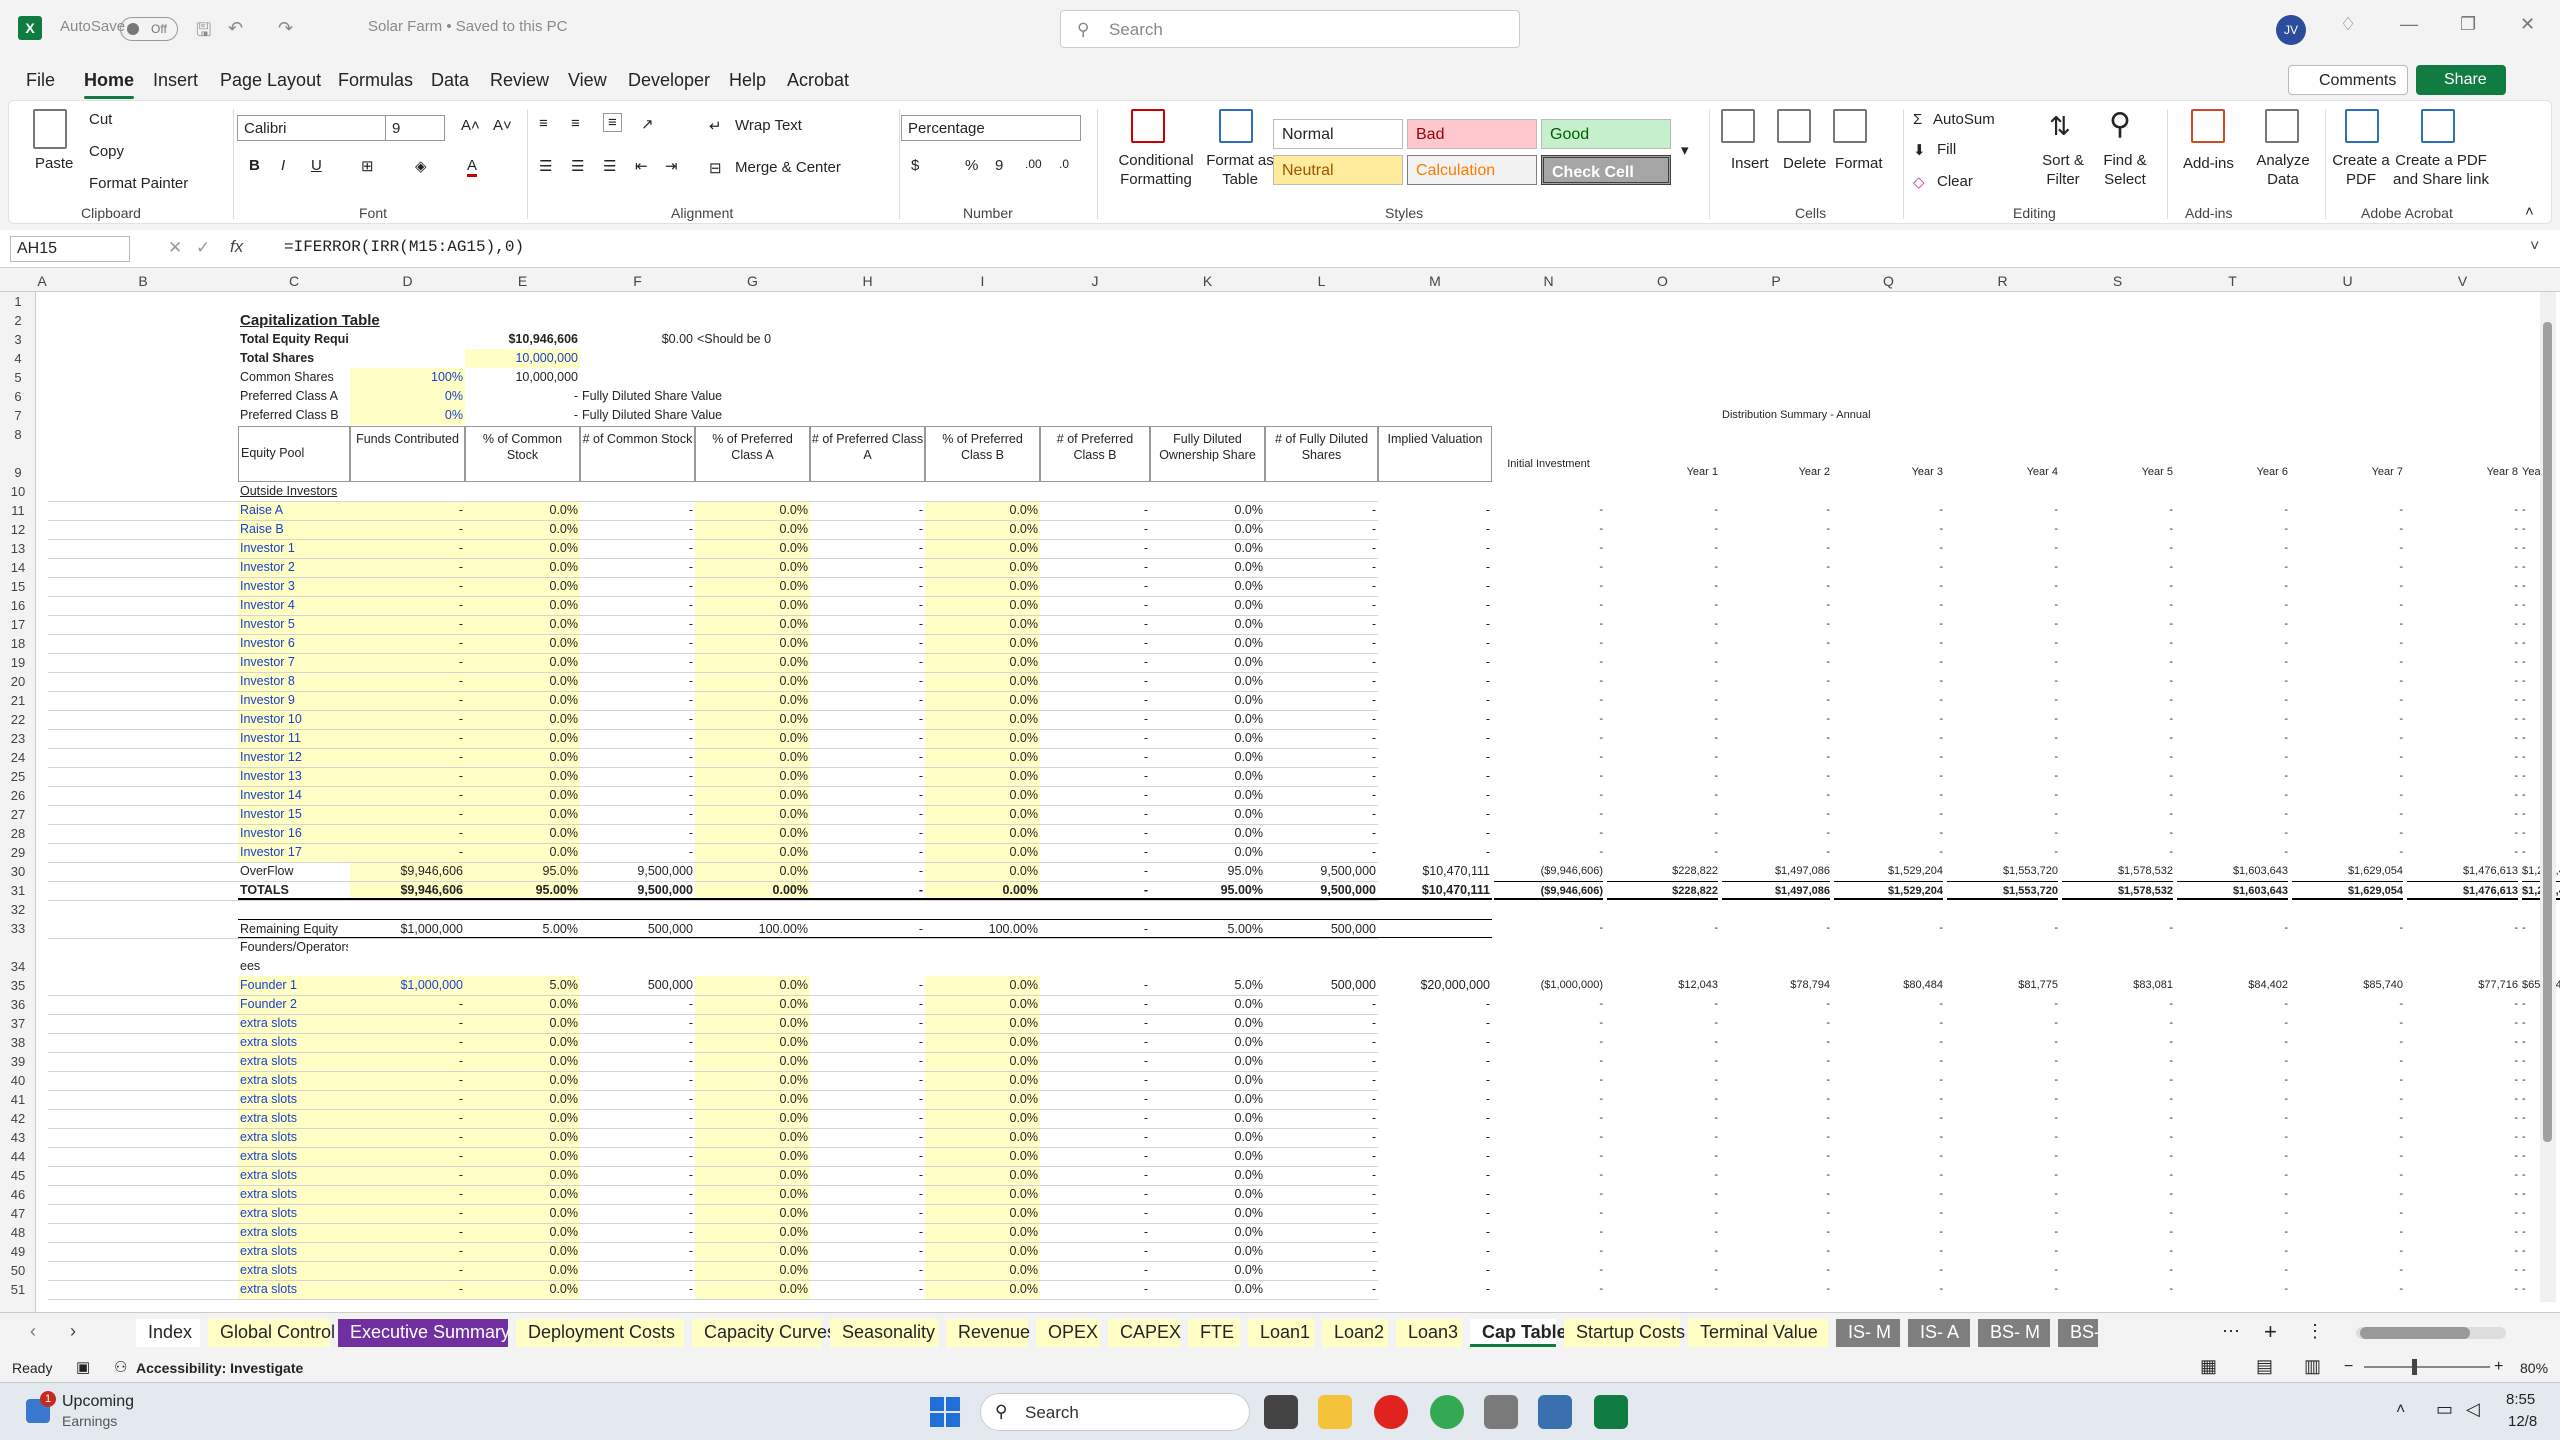 This screenshot has height=1440, width=2560. Describe the element at coordinates (18, 415) in the screenshot. I see `row-header: 7` at that location.